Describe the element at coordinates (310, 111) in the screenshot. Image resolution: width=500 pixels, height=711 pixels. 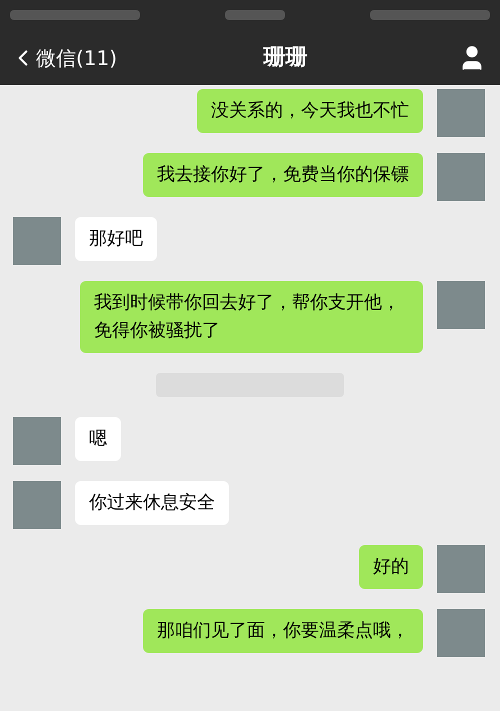
I see `message-bubble: 没关系的，今天我也不忙` at that location.